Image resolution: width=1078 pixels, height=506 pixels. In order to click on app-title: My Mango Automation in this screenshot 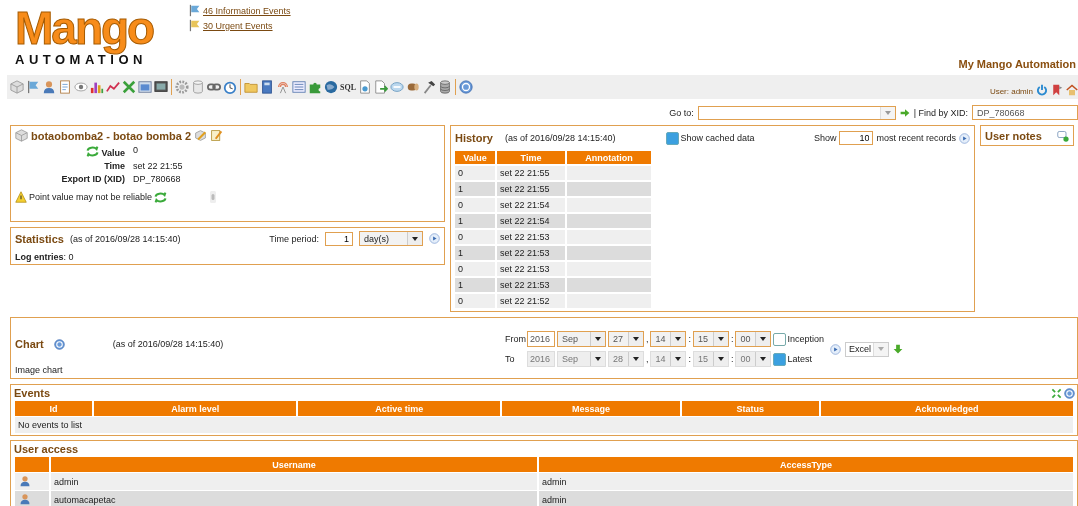, I will do `click(1017, 64)`.